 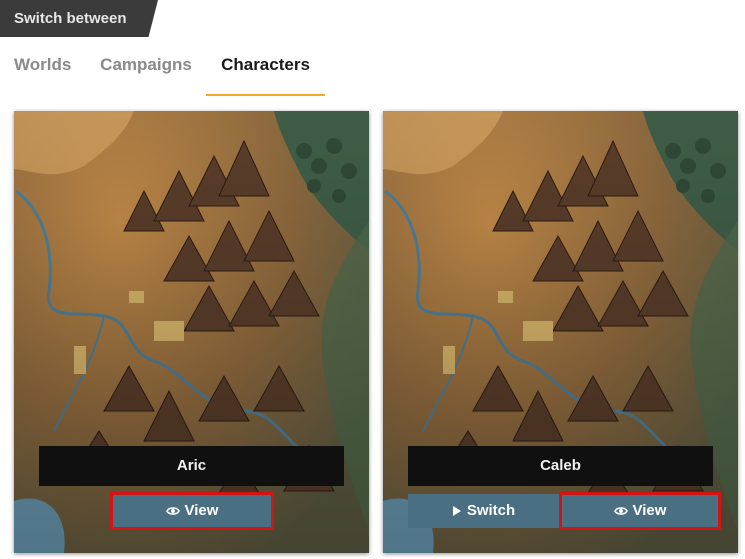 I want to click on tab-bar: Worlds Campaigns Characters, so click(x=372, y=74).